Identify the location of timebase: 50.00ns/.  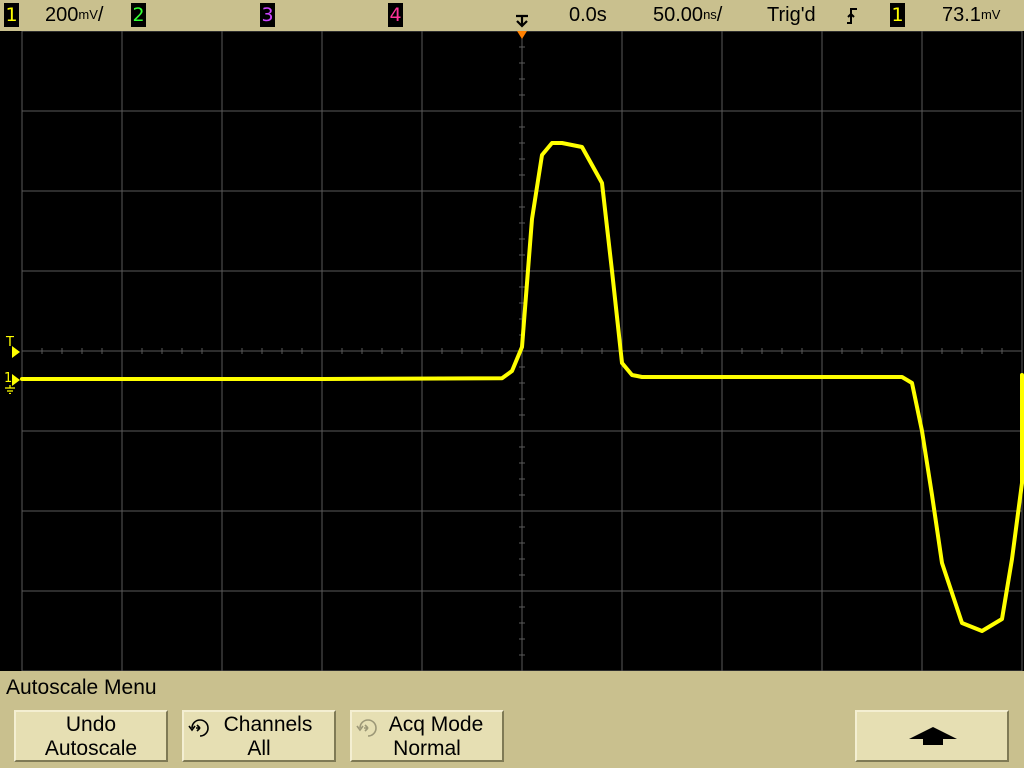
(687, 15).